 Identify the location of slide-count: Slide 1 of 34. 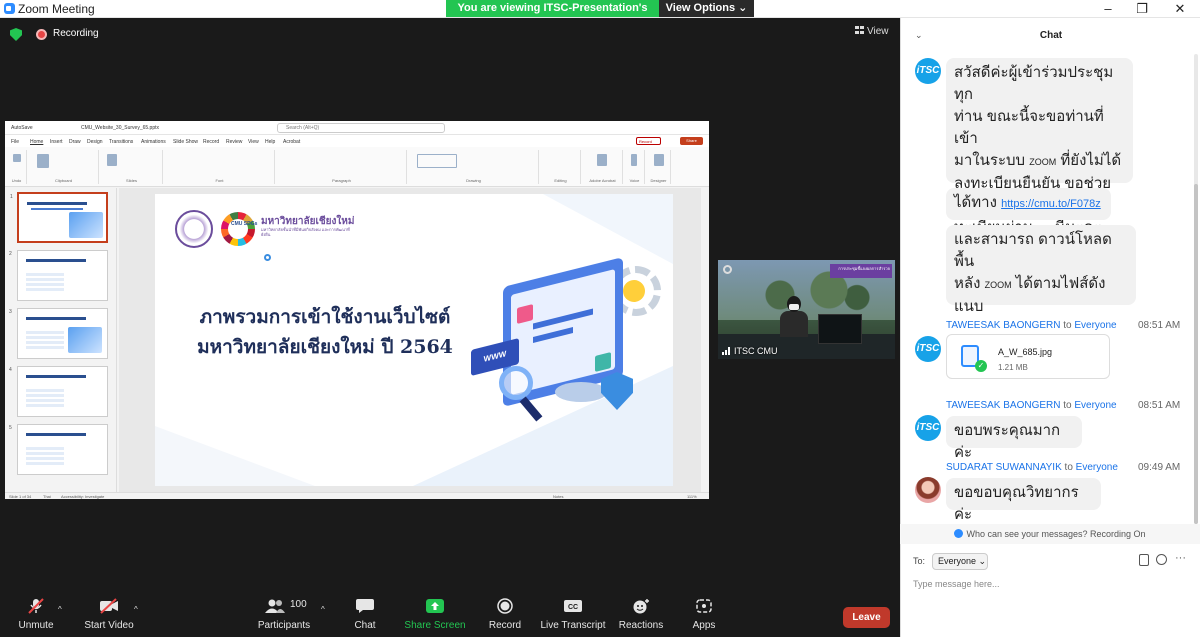
(20, 496).